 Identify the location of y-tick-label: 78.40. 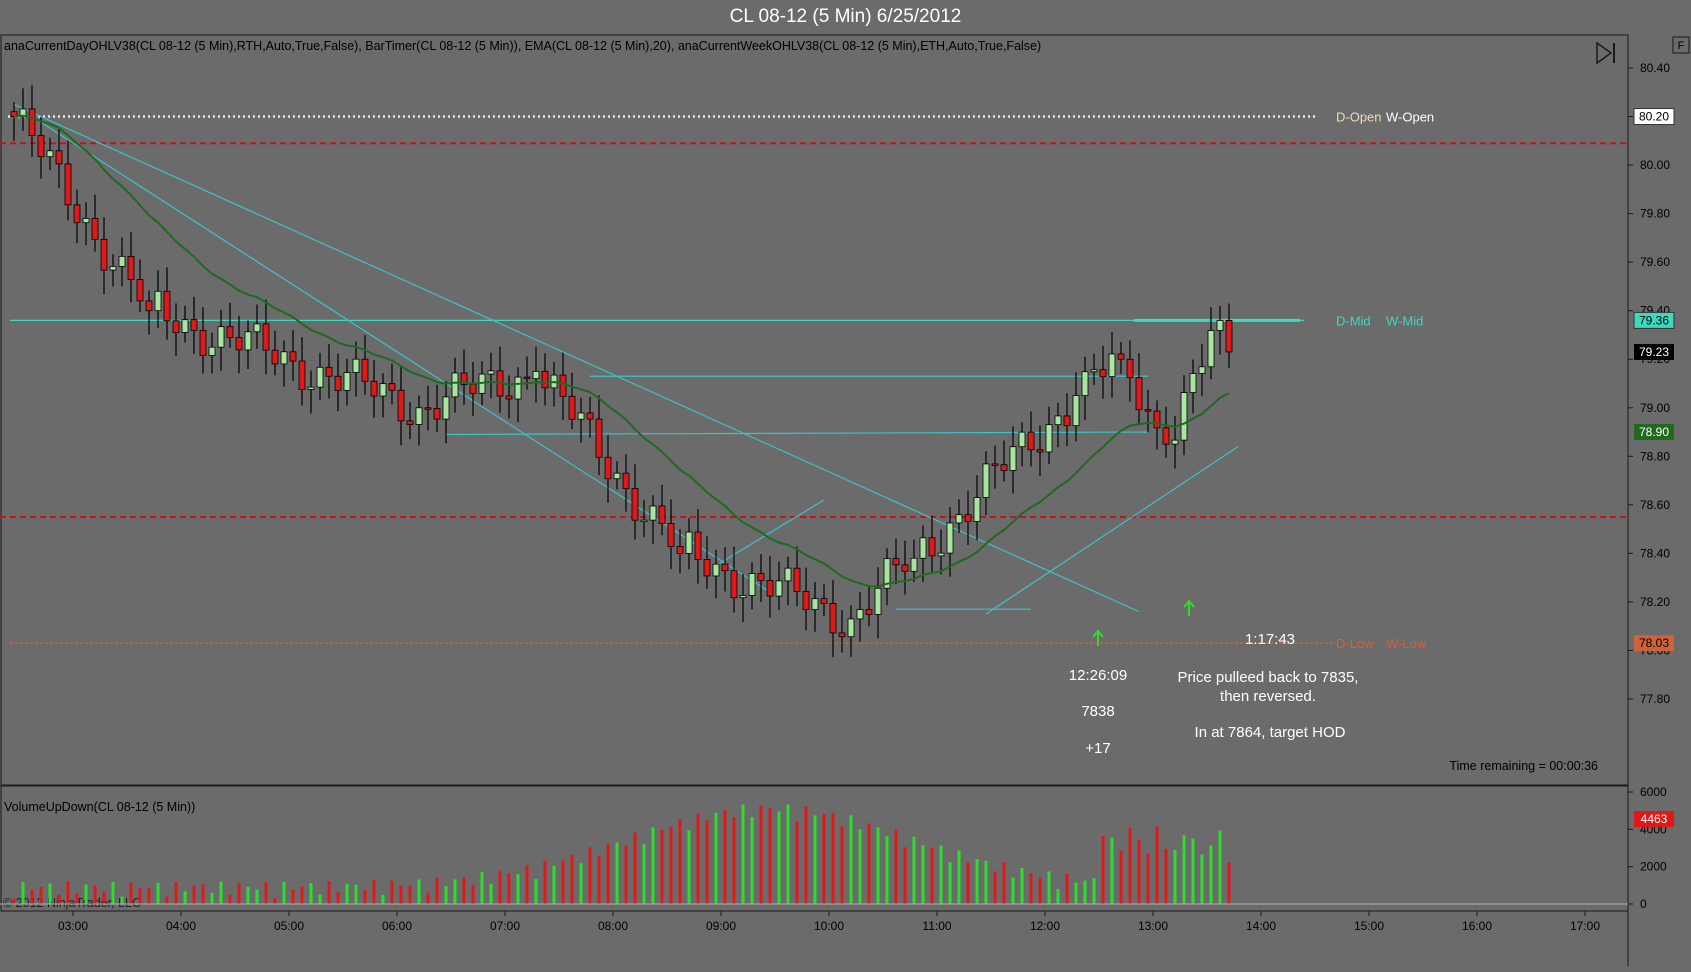
(1655, 553).